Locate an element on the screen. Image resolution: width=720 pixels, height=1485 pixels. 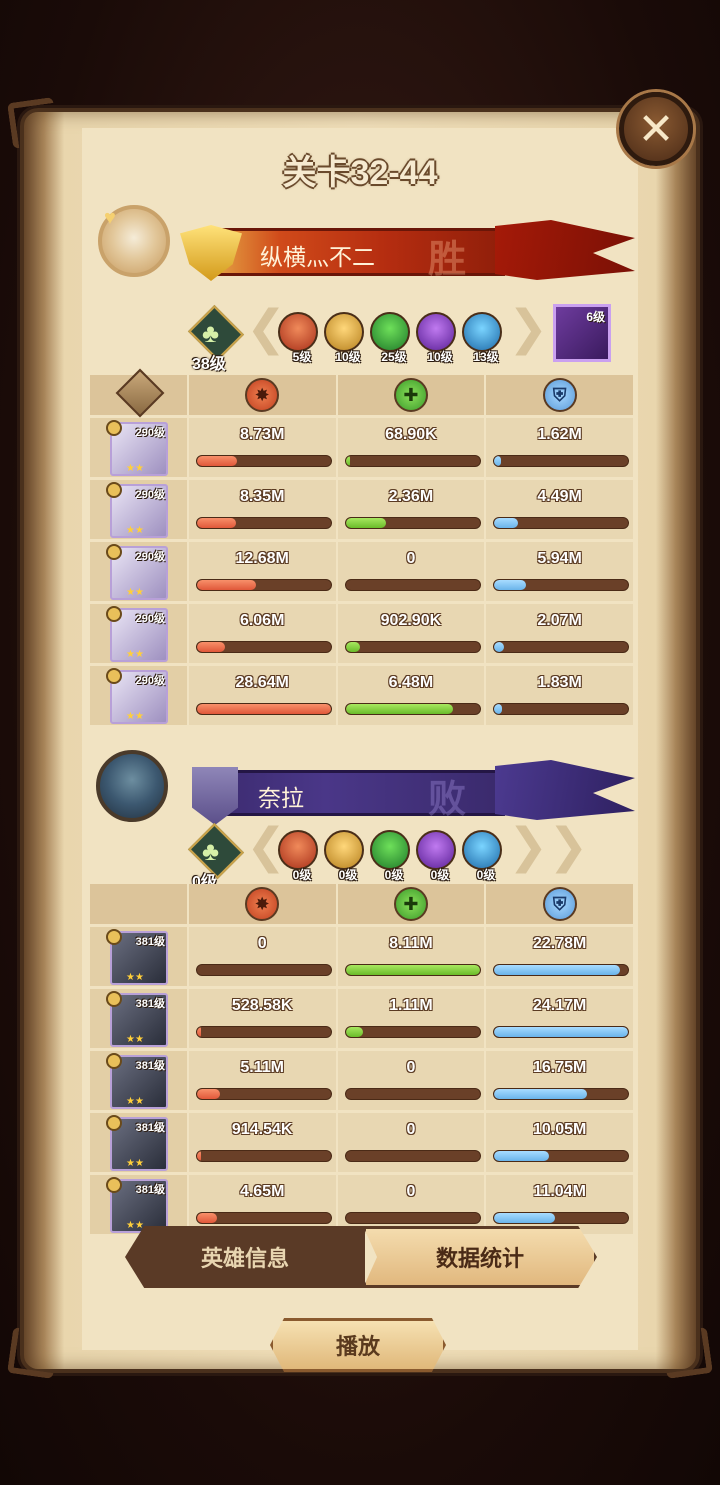
shield-value: 24.17M is located at coordinates (559, 1005).